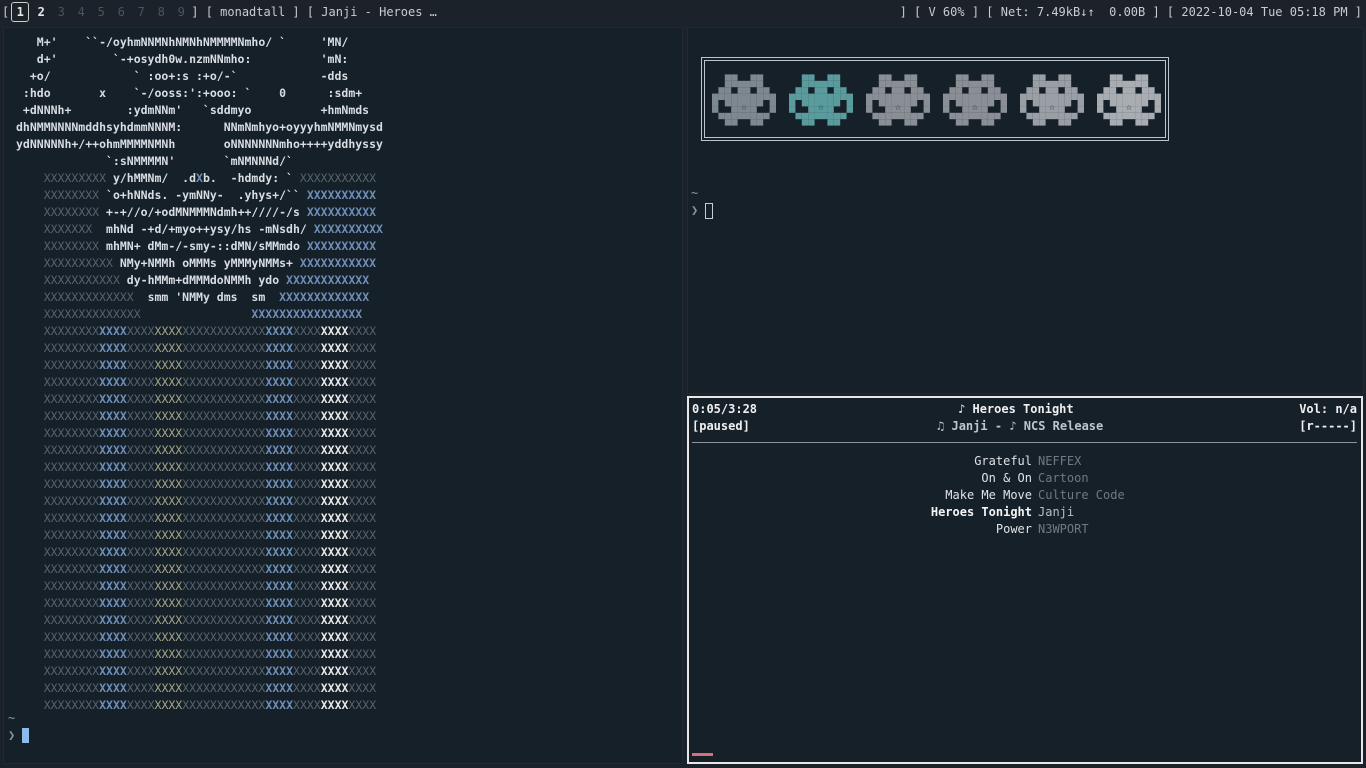 This screenshot has width=1366, height=768. Describe the element at coordinates (41, 12) in the screenshot. I see `workspace-2: 2` at that location.